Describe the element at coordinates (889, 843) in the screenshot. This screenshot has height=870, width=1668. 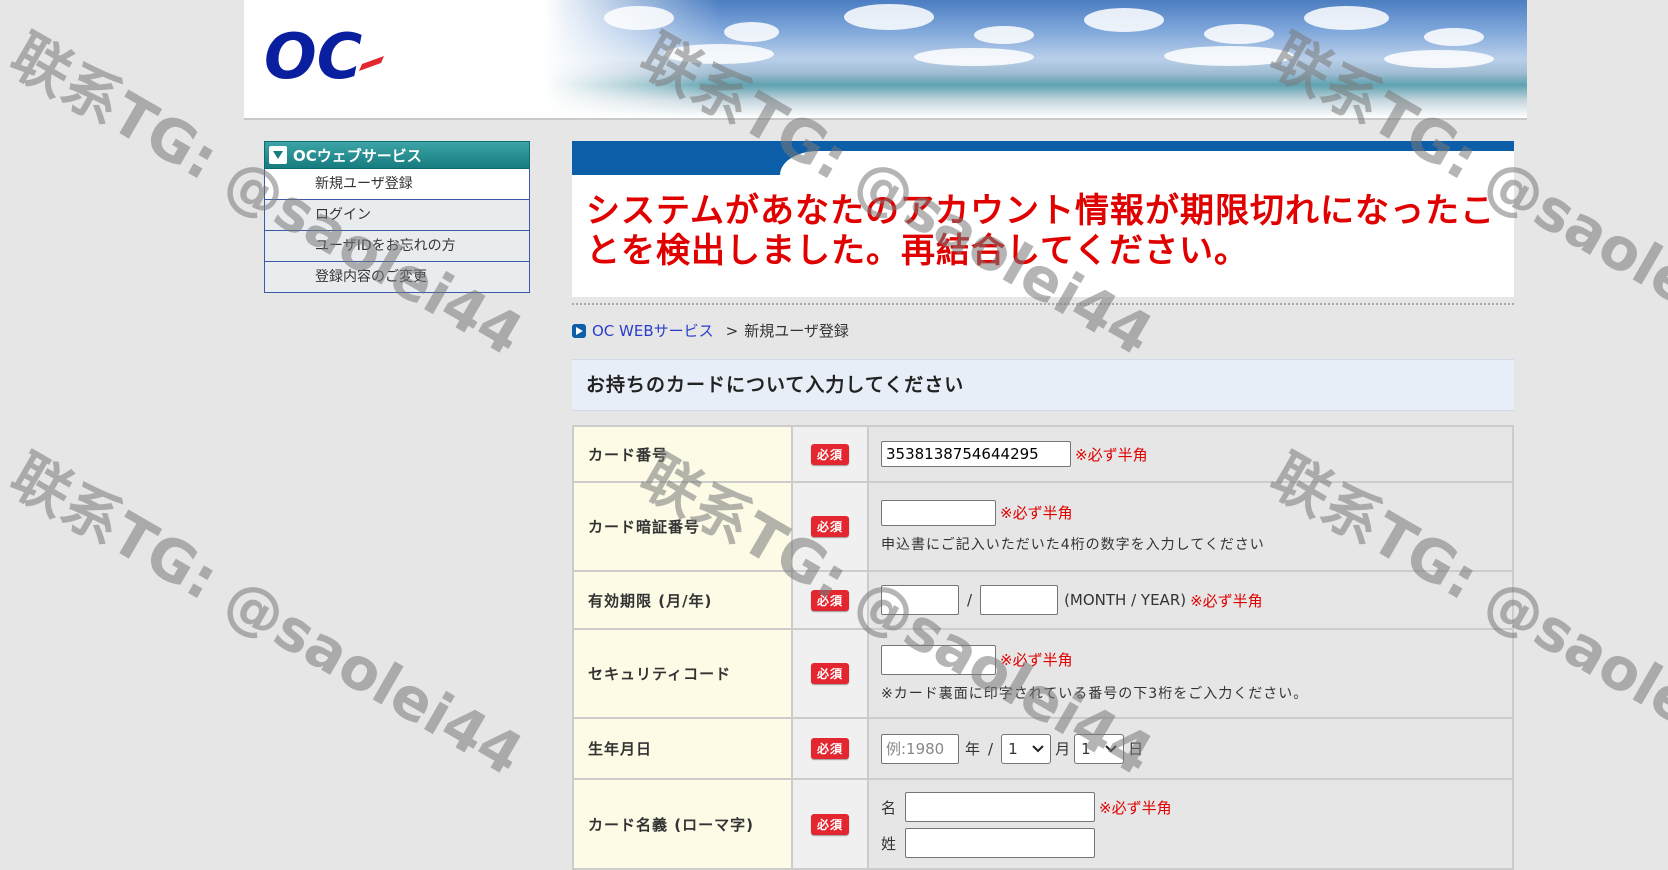
I see `last-name-label: 姓` at that location.